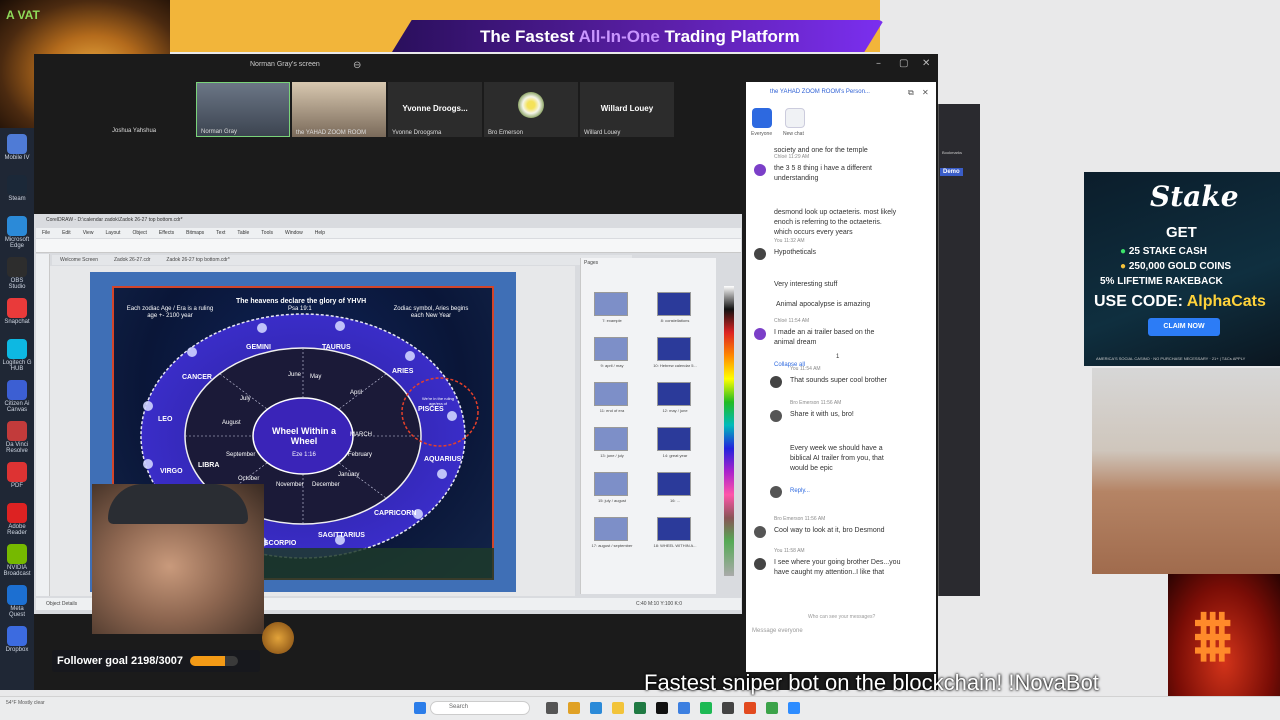  I want to click on taskbar-x-icon, so click(662, 708).